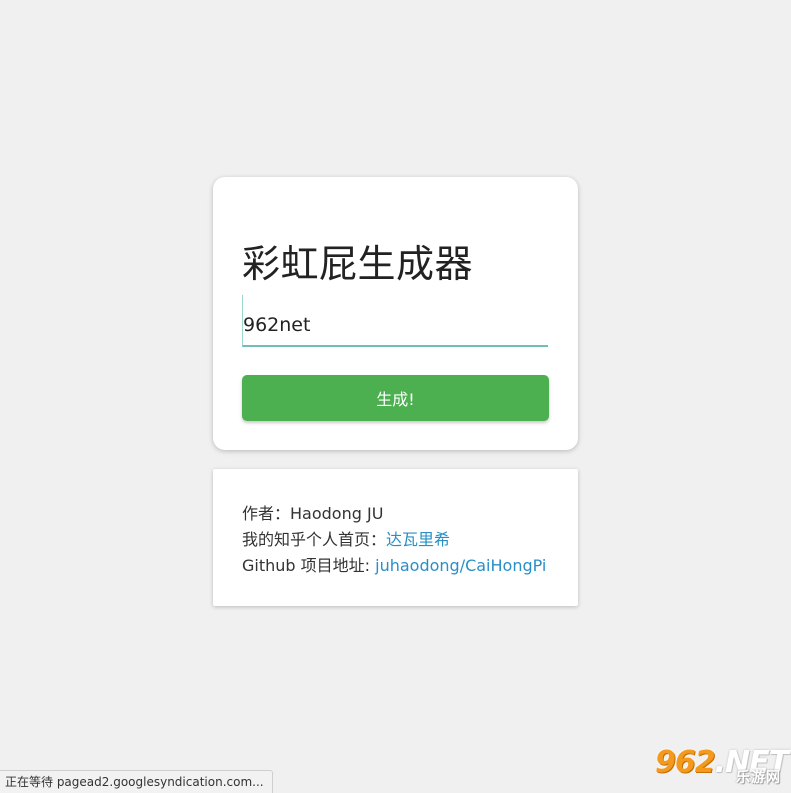 This screenshot has width=791, height=793. Describe the element at coordinates (309, 565) in the screenshot. I see `github-label: Github 项目地址:` at that location.